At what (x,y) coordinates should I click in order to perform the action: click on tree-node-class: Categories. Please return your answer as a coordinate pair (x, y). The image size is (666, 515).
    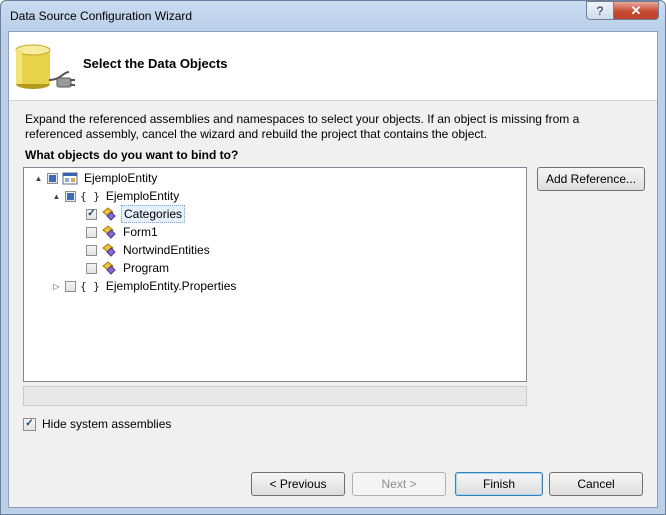
    Looking at the image, I should click on (136, 214).